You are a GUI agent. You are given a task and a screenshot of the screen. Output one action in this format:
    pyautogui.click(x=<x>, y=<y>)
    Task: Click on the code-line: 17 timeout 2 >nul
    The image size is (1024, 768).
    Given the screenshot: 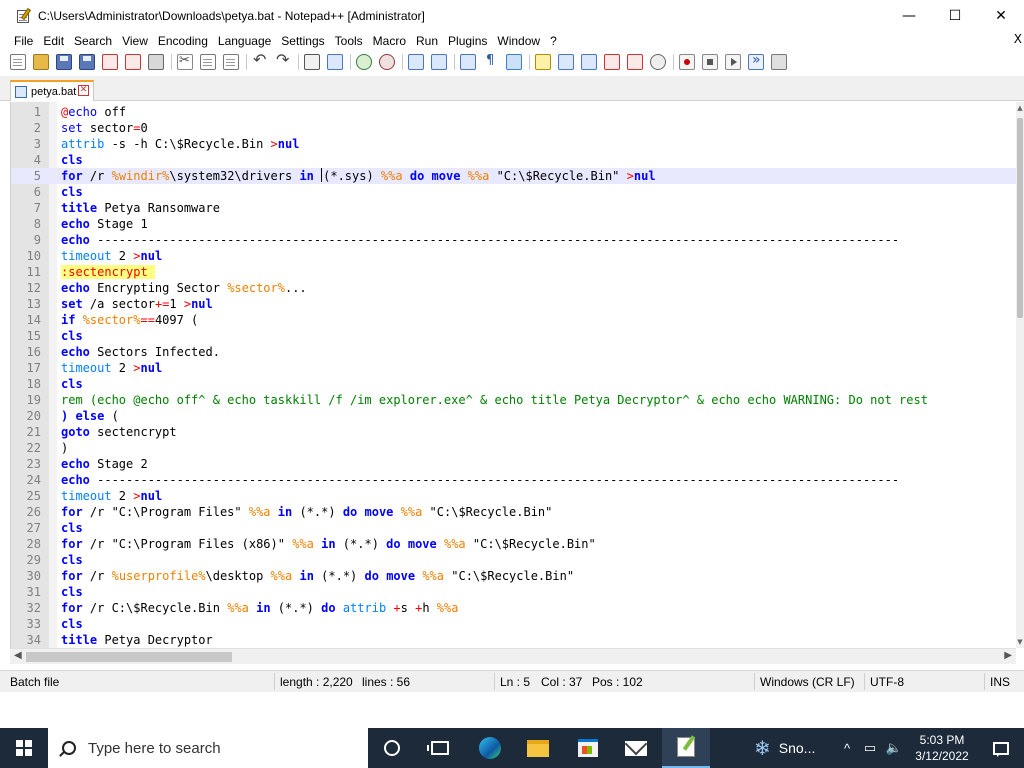 What is the action you would take?
    pyautogui.click(x=513, y=368)
    